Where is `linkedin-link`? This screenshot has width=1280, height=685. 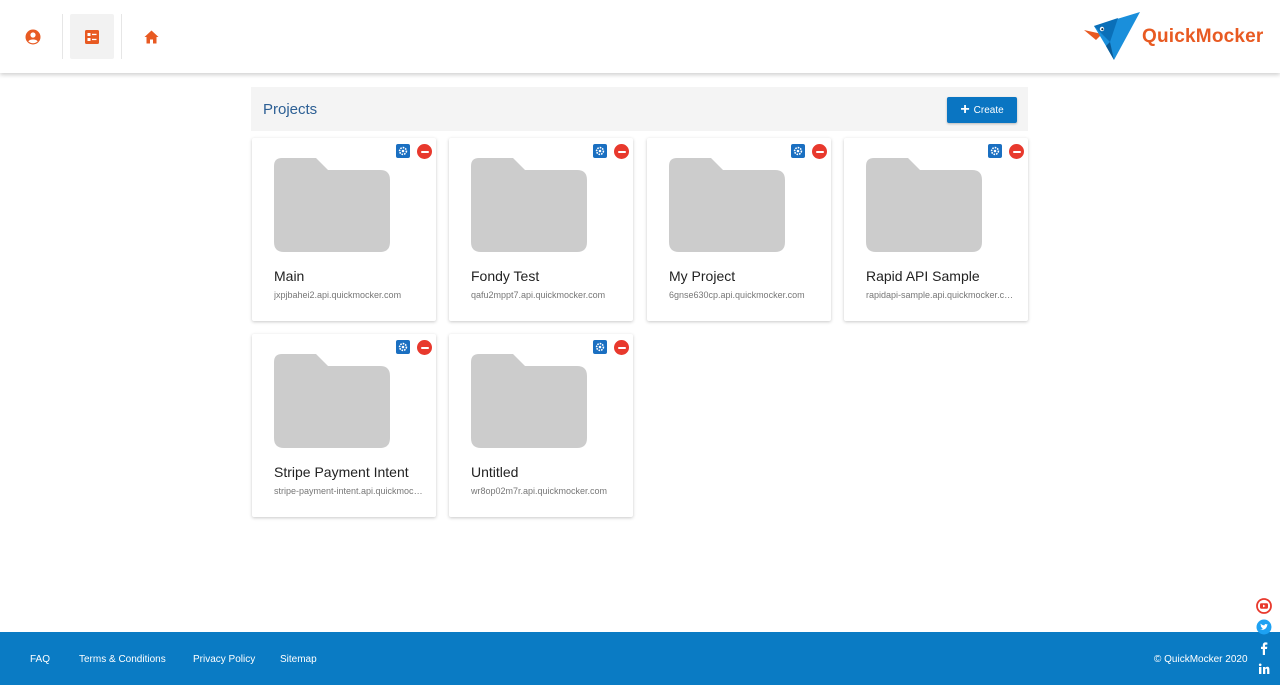 linkedin-link is located at coordinates (1264, 669).